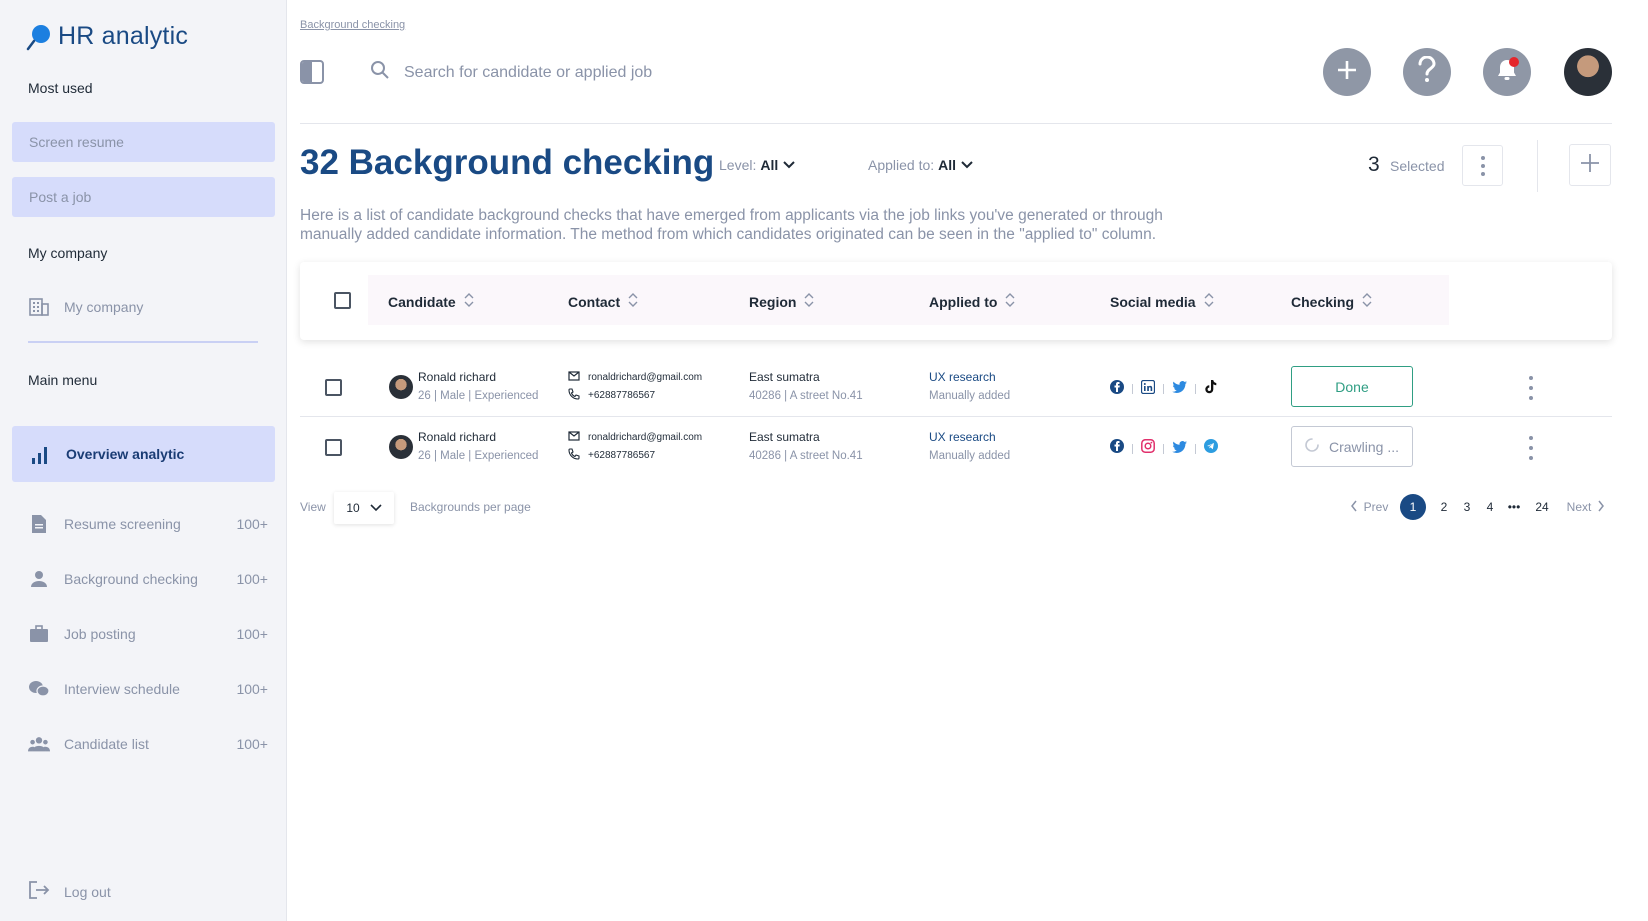  Describe the element at coordinates (901, 165) in the screenshot. I see `applied-filter-label: Applied to:` at that location.